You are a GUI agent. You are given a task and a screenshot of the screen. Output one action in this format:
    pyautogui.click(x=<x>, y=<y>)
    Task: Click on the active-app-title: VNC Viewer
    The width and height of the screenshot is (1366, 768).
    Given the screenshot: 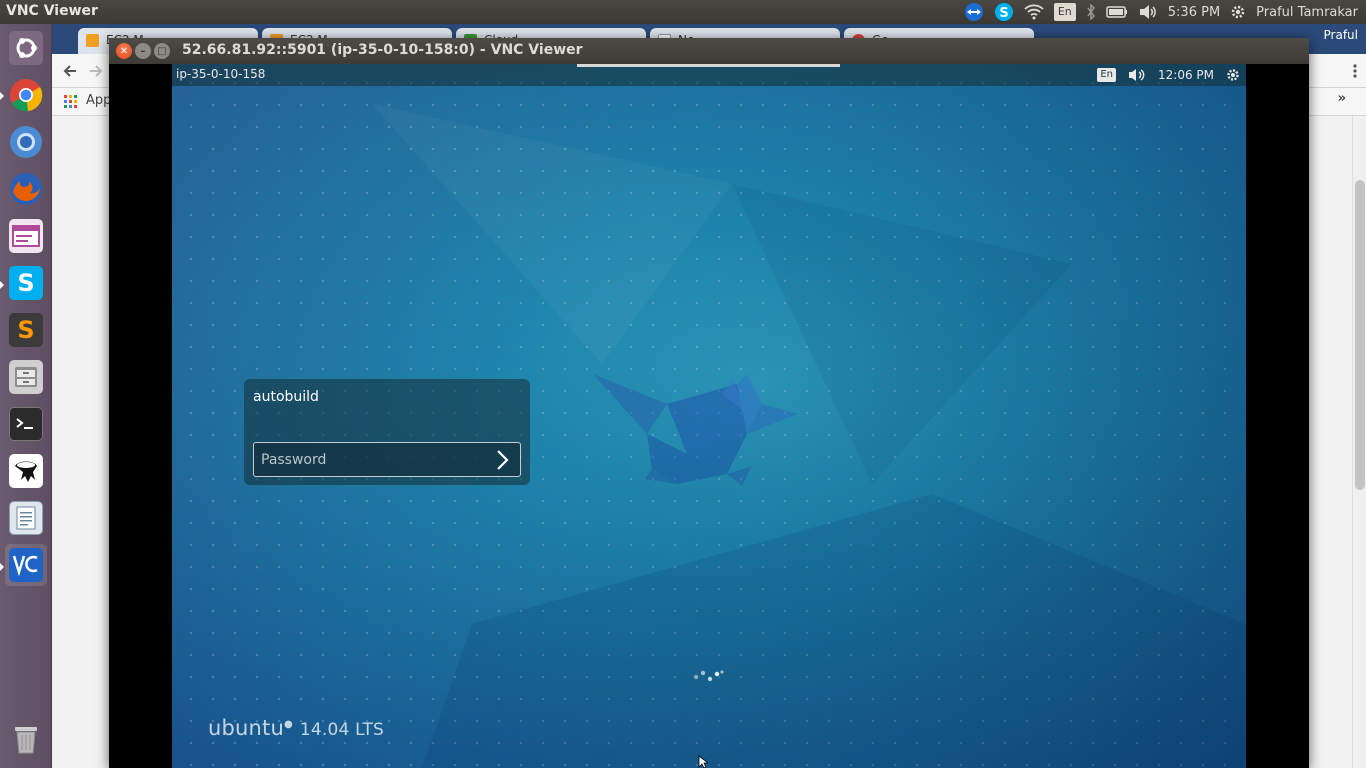 What is the action you would take?
    pyautogui.click(x=52, y=11)
    